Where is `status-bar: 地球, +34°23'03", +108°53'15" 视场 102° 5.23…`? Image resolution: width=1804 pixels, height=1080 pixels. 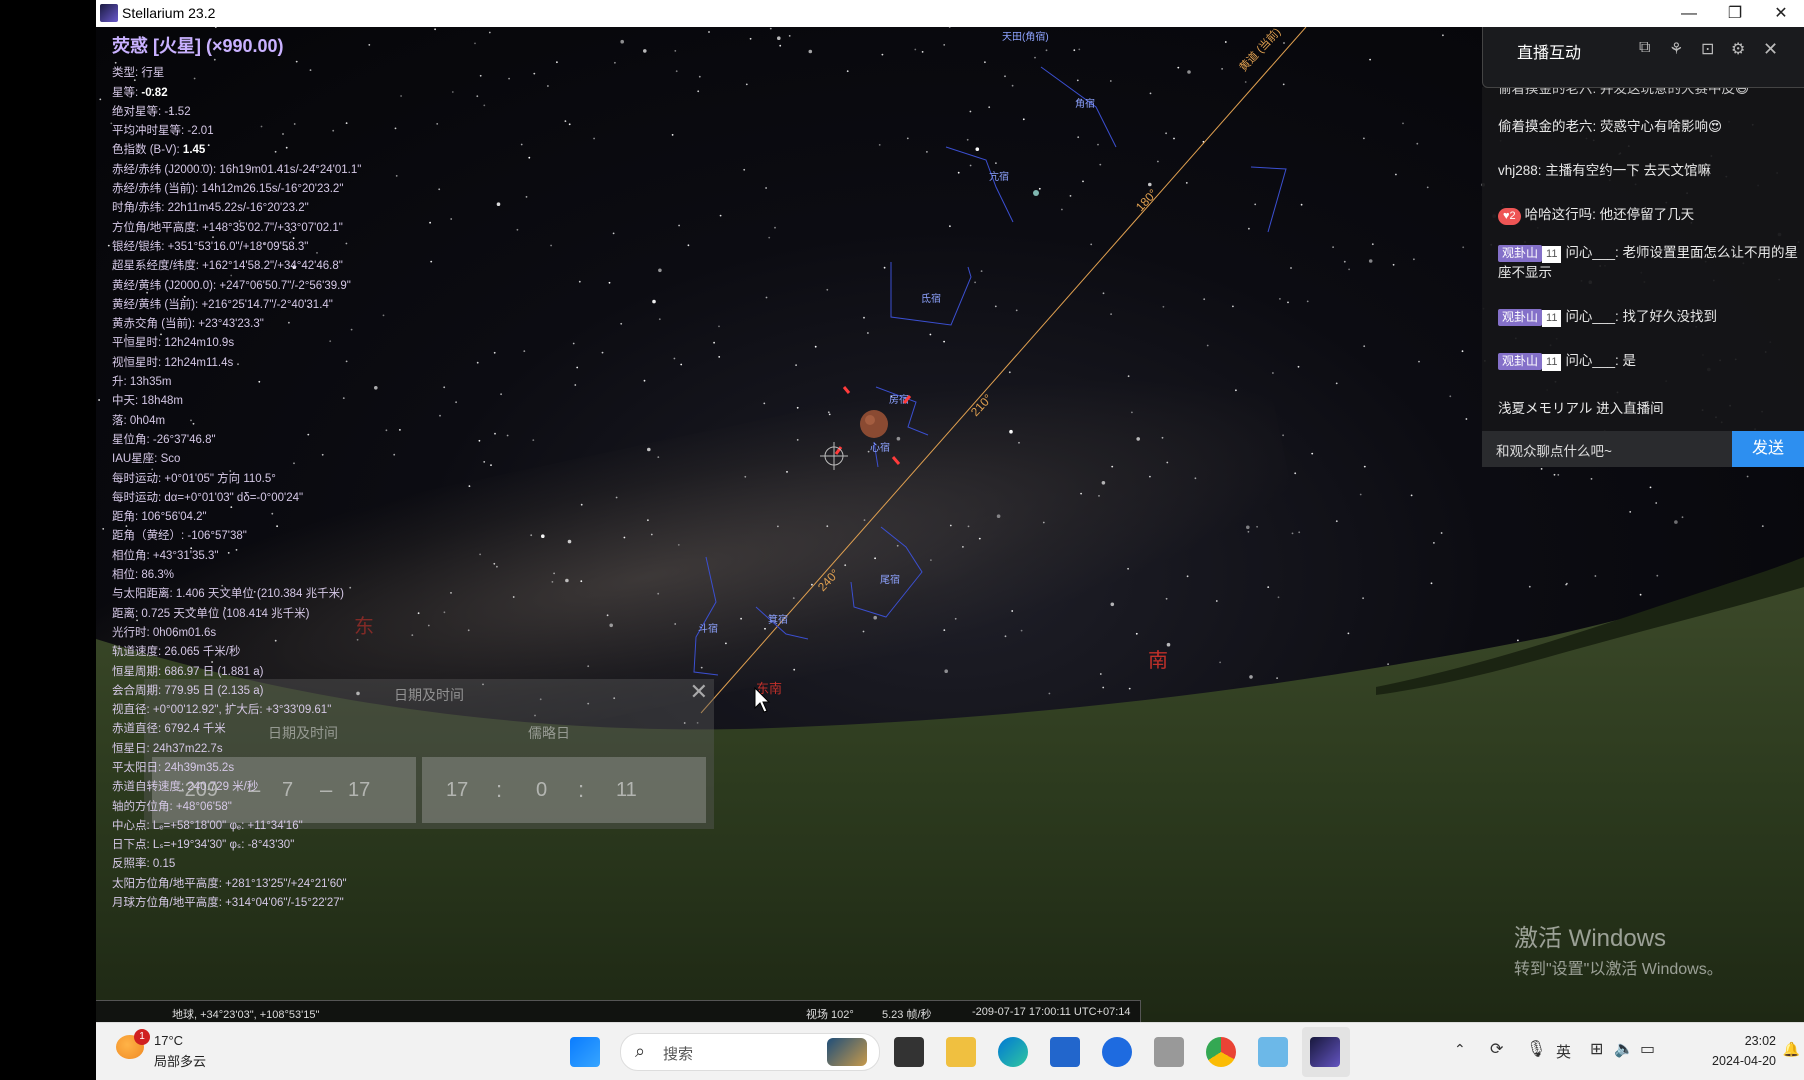
status-bar: 地球, +34°23'03", +108°53'15" 视场 102° 5.23… is located at coordinates (618, 1011).